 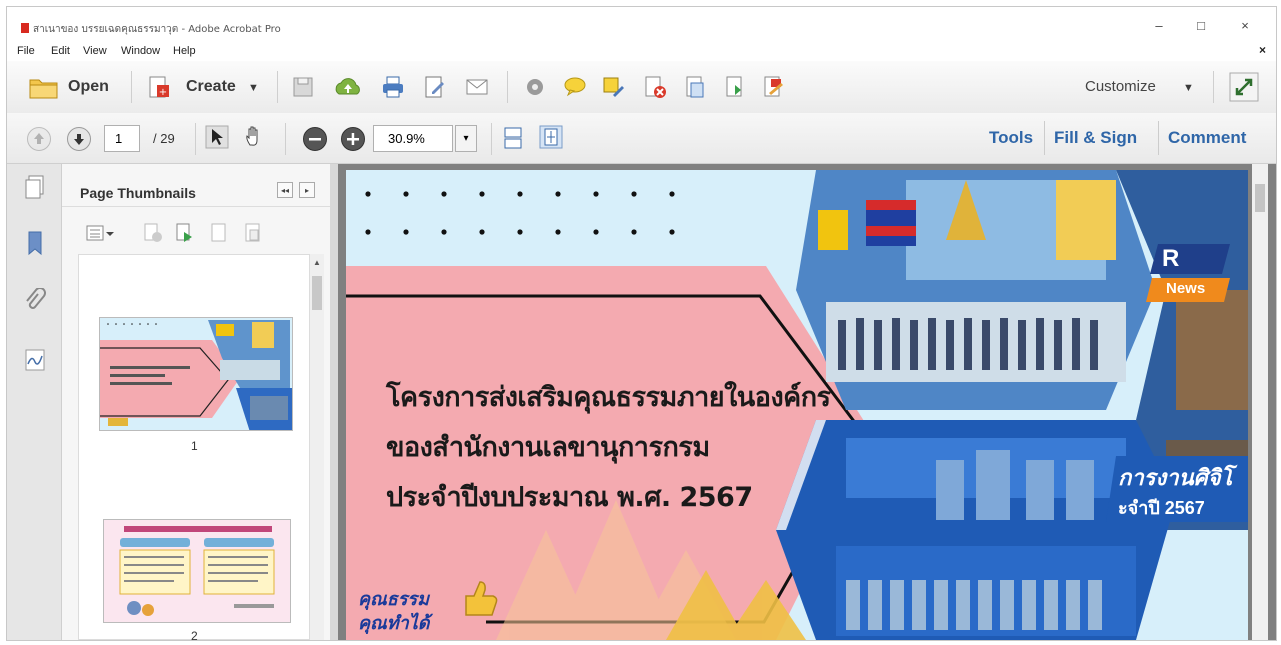 I want to click on document-scrollbar, so click(x=1260, y=402).